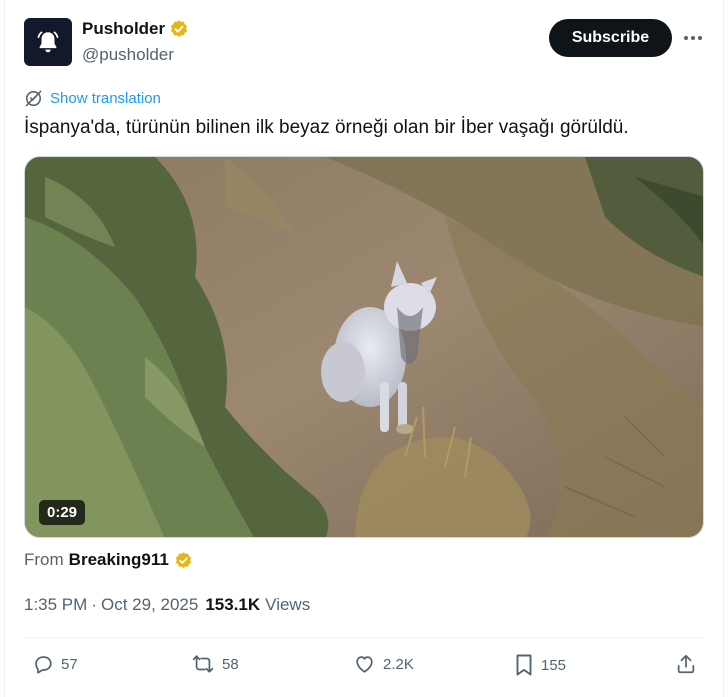 The image size is (728, 697). What do you see at coordinates (233, 604) in the screenshot?
I see `views-count: 153.1K` at bounding box center [233, 604].